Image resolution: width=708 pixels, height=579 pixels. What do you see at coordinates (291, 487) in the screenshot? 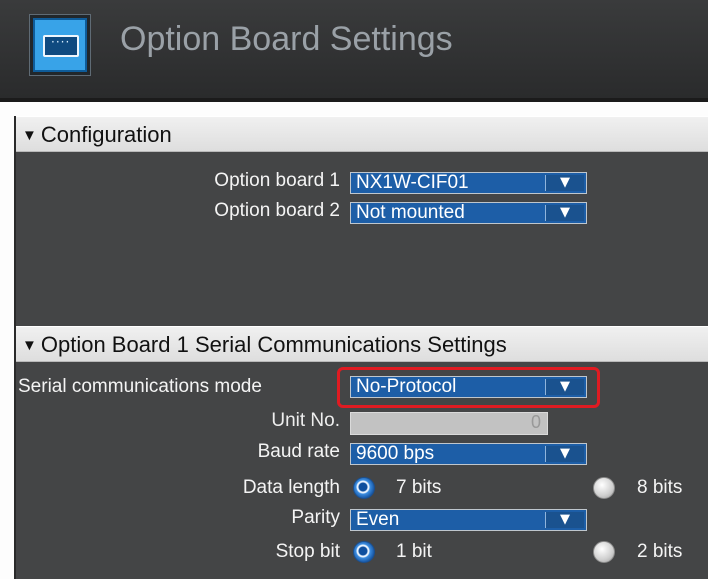
I see `data-length-label: Data length` at bounding box center [291, 487].